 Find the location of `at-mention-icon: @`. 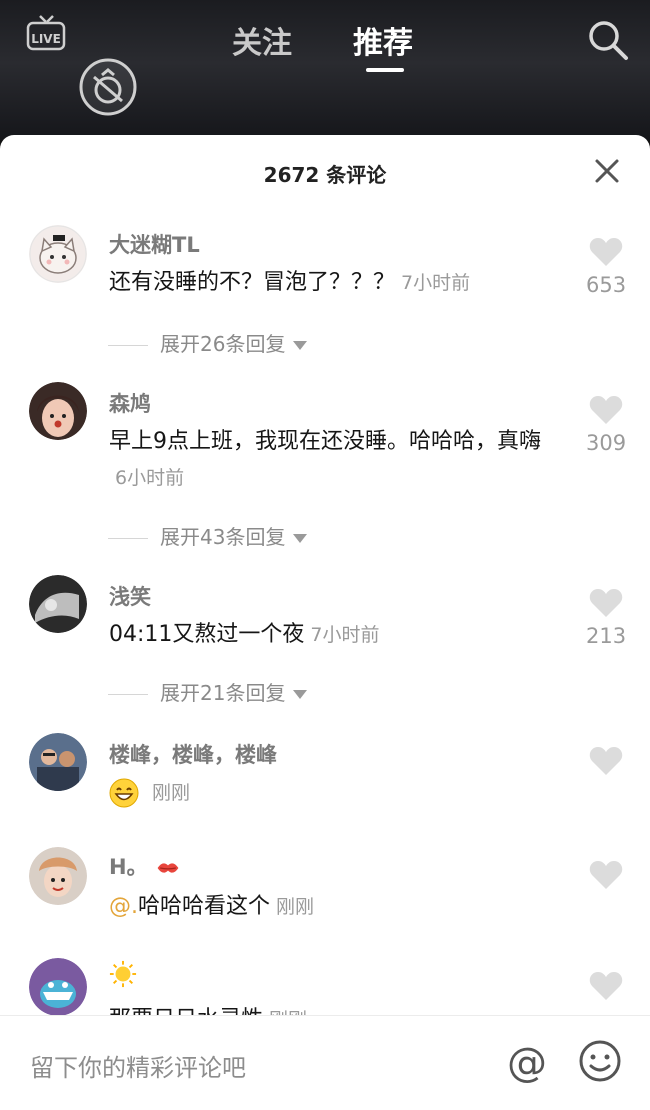

at-mention-icon: @ is located at coordinates (527, 1063).